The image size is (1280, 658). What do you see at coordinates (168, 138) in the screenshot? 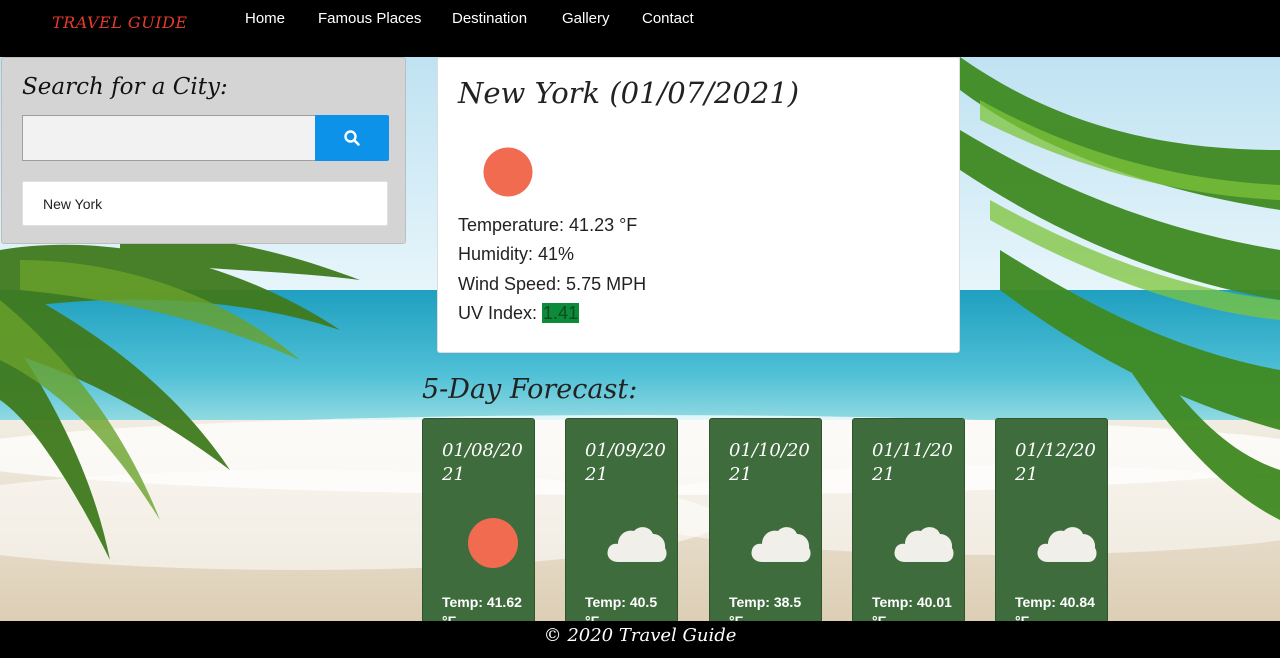
I see `city-search-input` at bounding box center [168, 138].